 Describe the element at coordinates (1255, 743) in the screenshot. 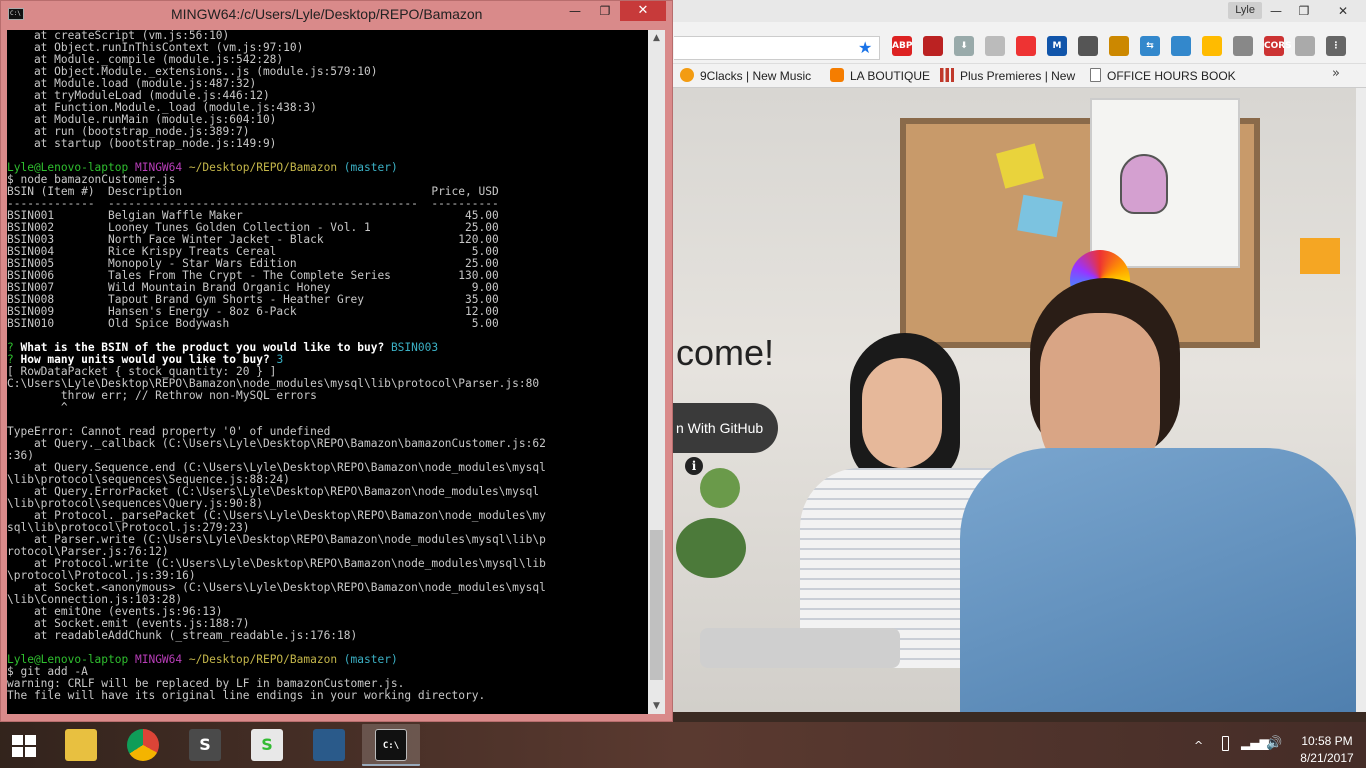

I see `network-signal-icon: ▂▄▆` at that location.